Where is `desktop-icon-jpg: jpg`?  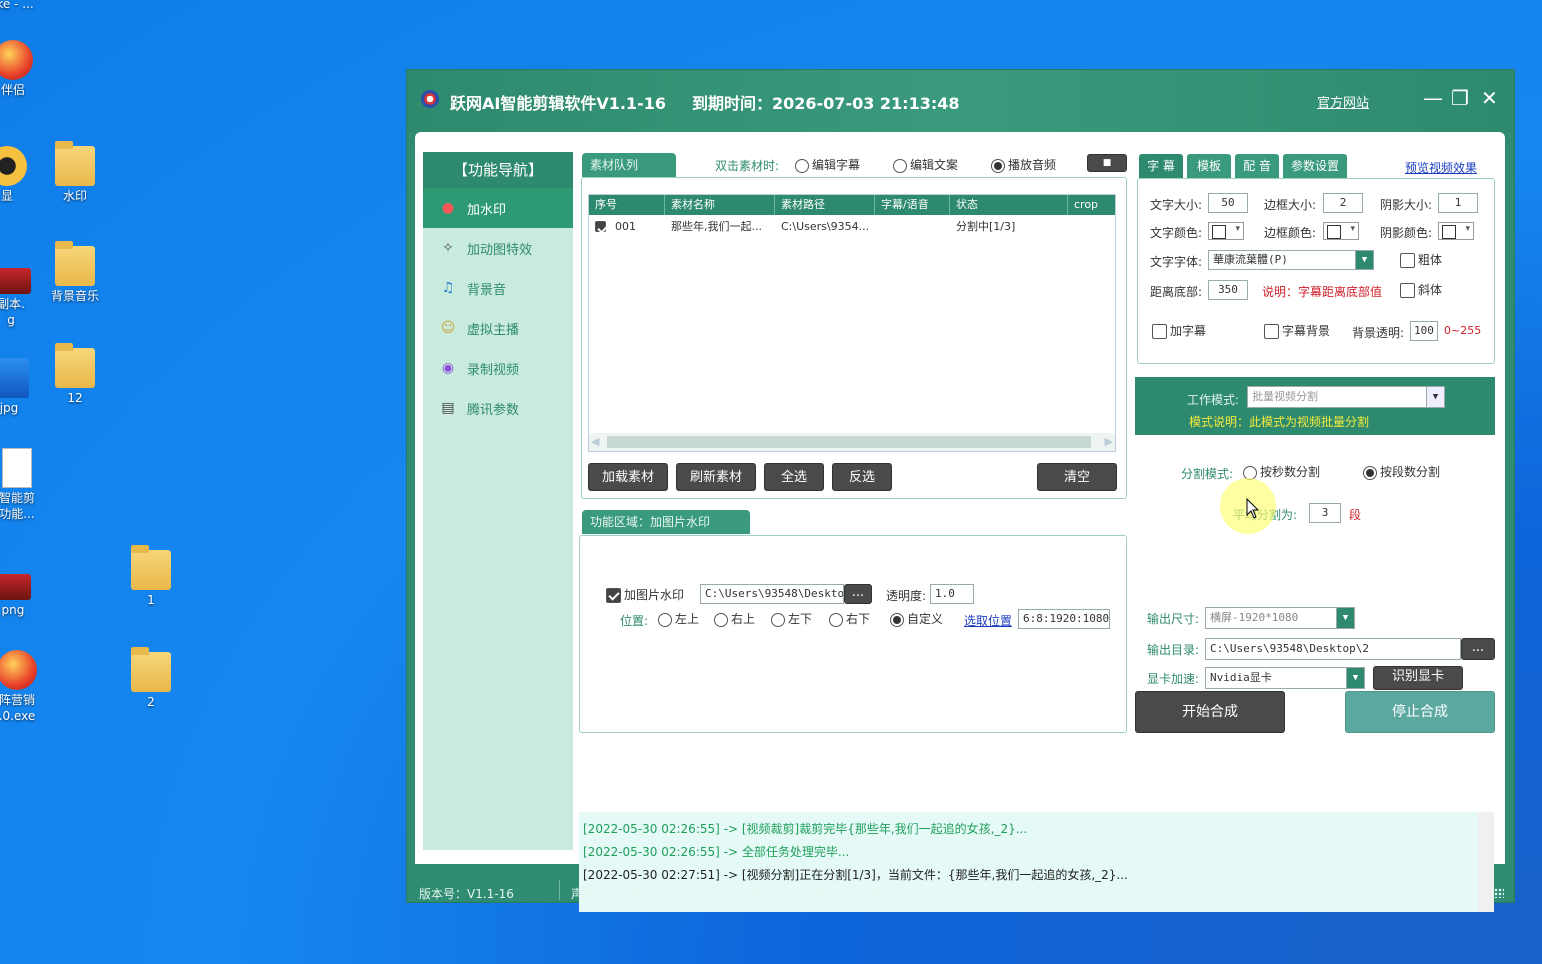 desktop-icon-jpg: jpg is located at coordinates (22, 387).